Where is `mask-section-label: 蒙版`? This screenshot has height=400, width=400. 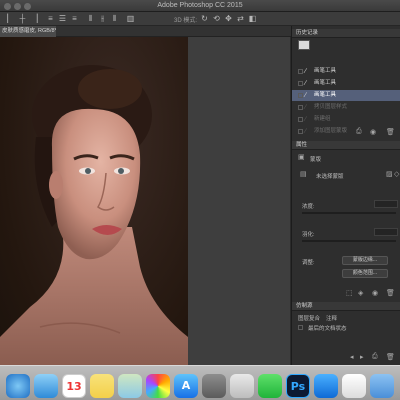 mask-section-label: 蒙版 is located at coordinates (316, 160).